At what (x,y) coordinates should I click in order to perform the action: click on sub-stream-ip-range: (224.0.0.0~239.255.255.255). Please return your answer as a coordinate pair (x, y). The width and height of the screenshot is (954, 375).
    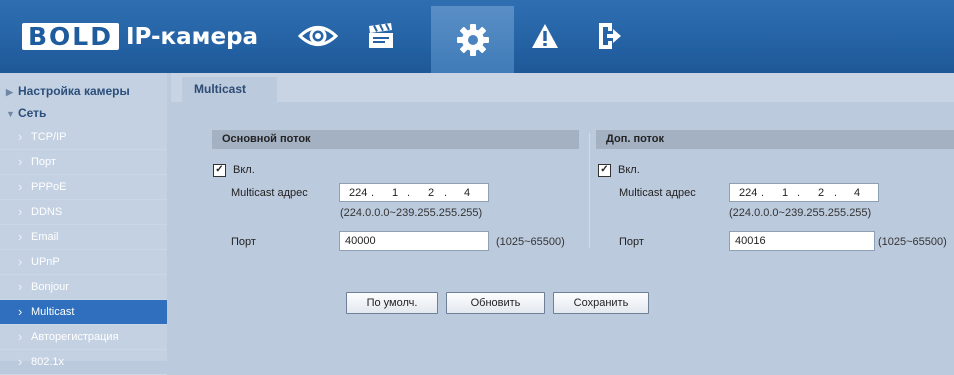
    Looking at the image, I should click on (800, 213).